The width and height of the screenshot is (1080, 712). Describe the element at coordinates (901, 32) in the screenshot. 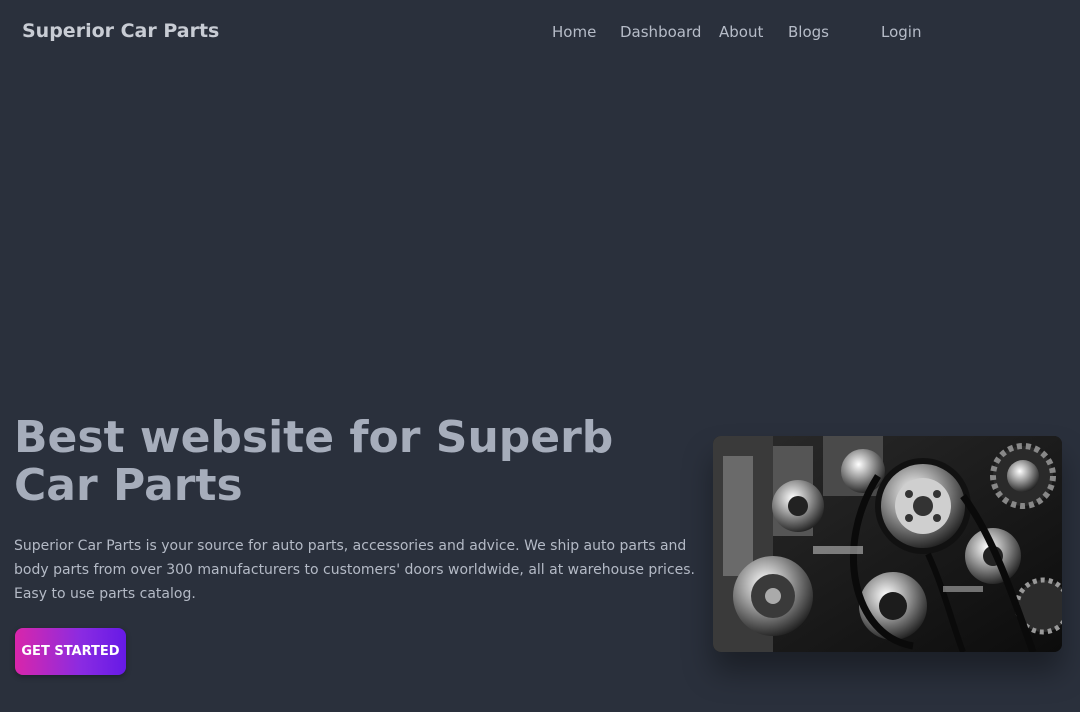

I see `nav-link-login: Login` at that location.